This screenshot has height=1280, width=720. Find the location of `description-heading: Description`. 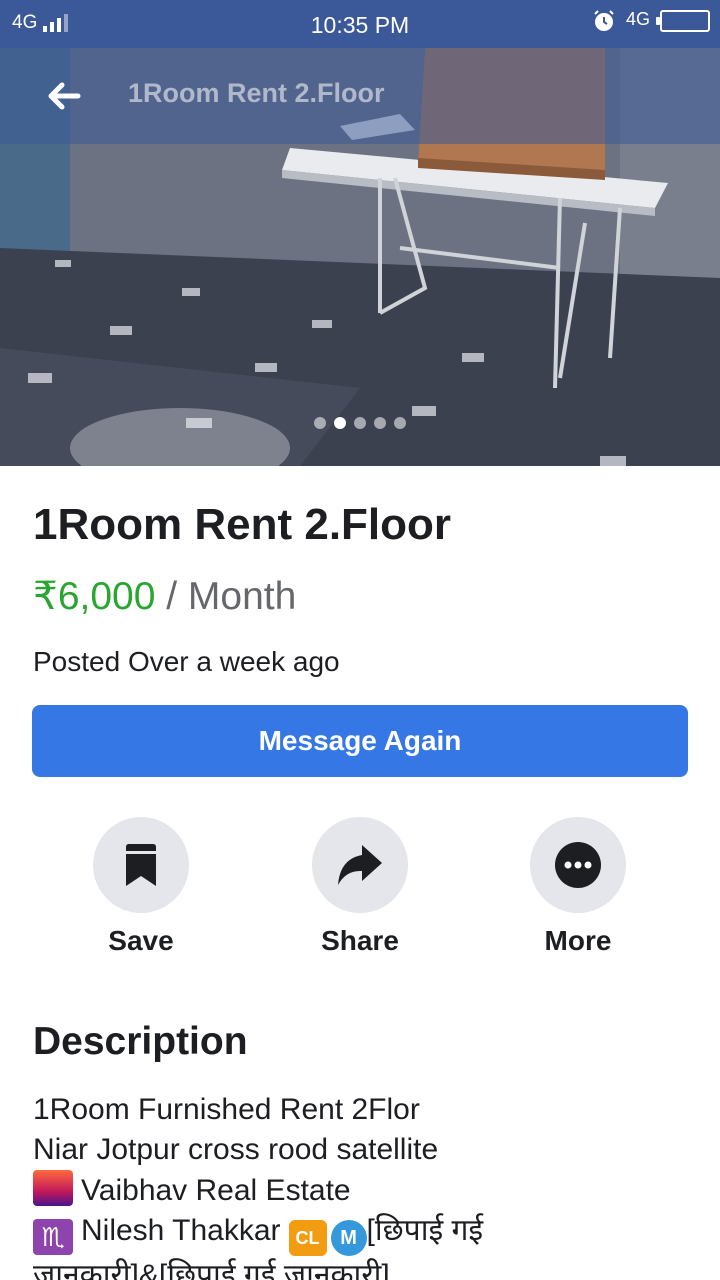

description-heading: Description is located at coordinates (140, 1041).